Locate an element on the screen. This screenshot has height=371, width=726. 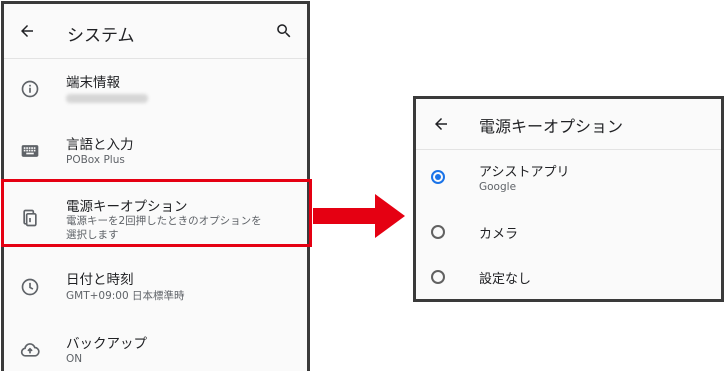
keyboard-icon is located at coordinates (30, 151).